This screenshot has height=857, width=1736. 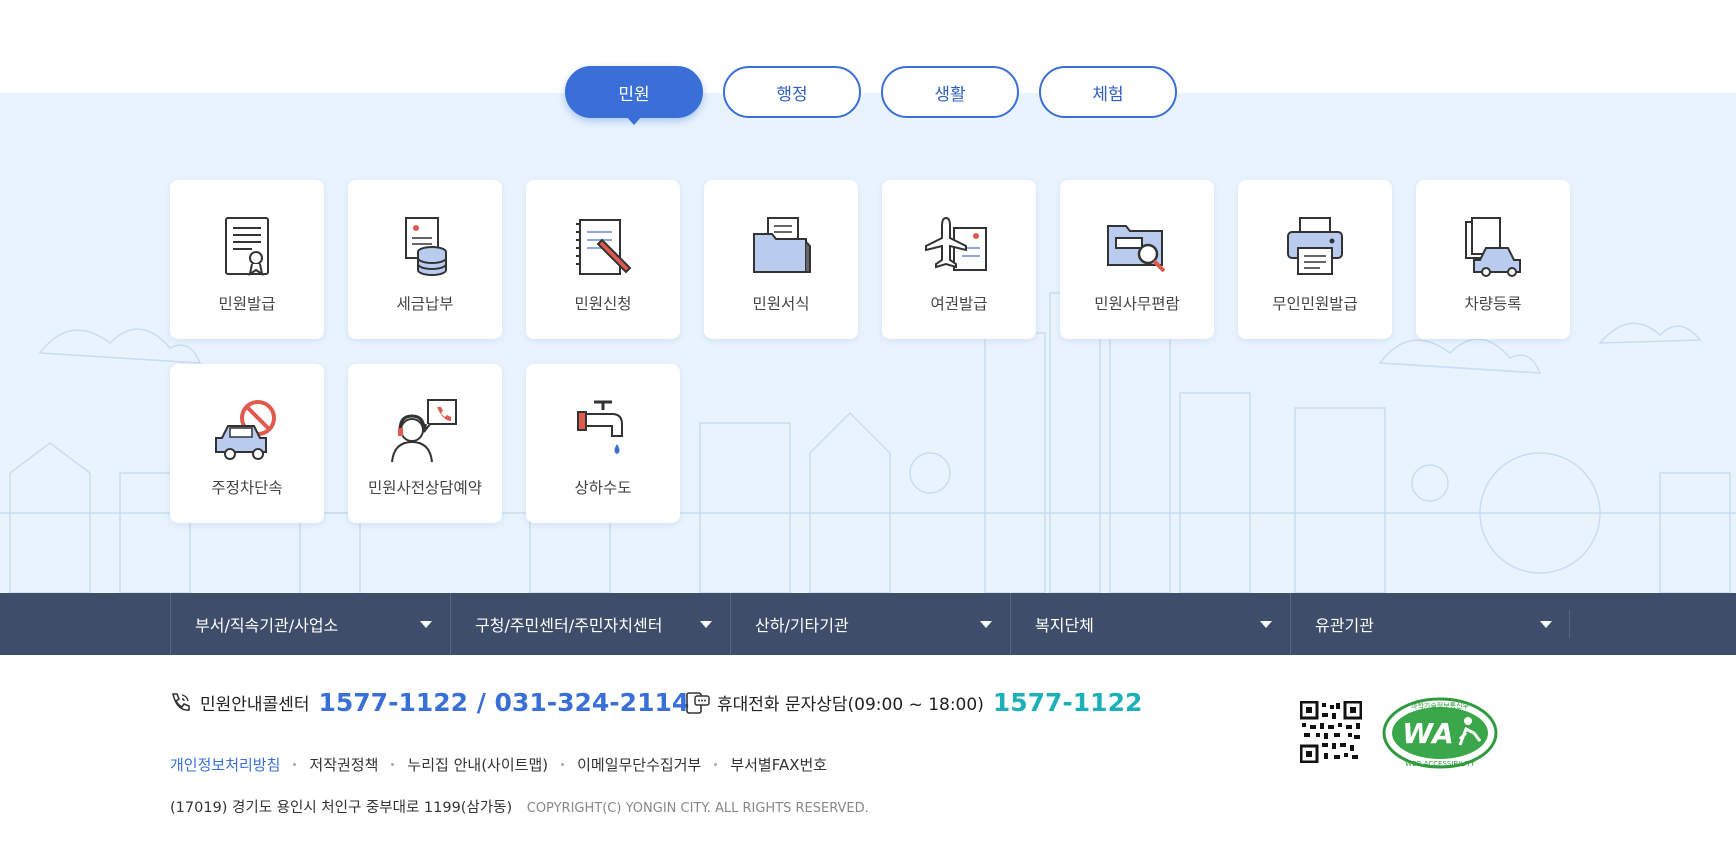 What do you see at coordinates (604, 247) in the screenshot?
I see `notebook-pen-icon` at bounding box center [604, 247].